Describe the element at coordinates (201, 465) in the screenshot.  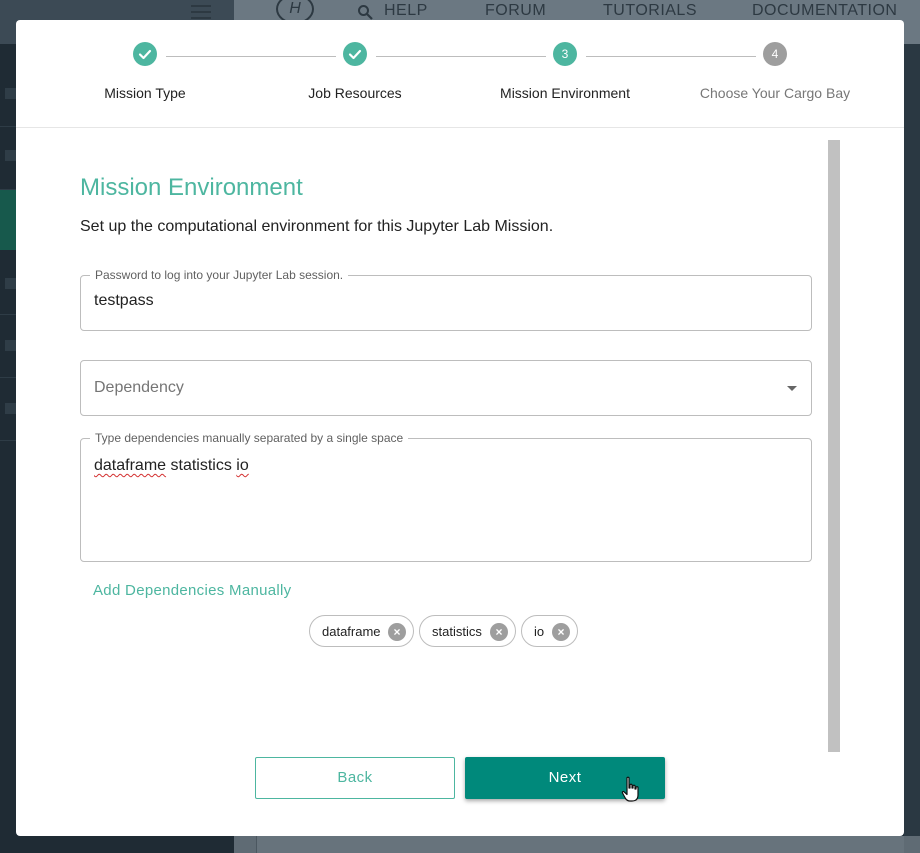
I see `textarea-word: statistics` at that location.